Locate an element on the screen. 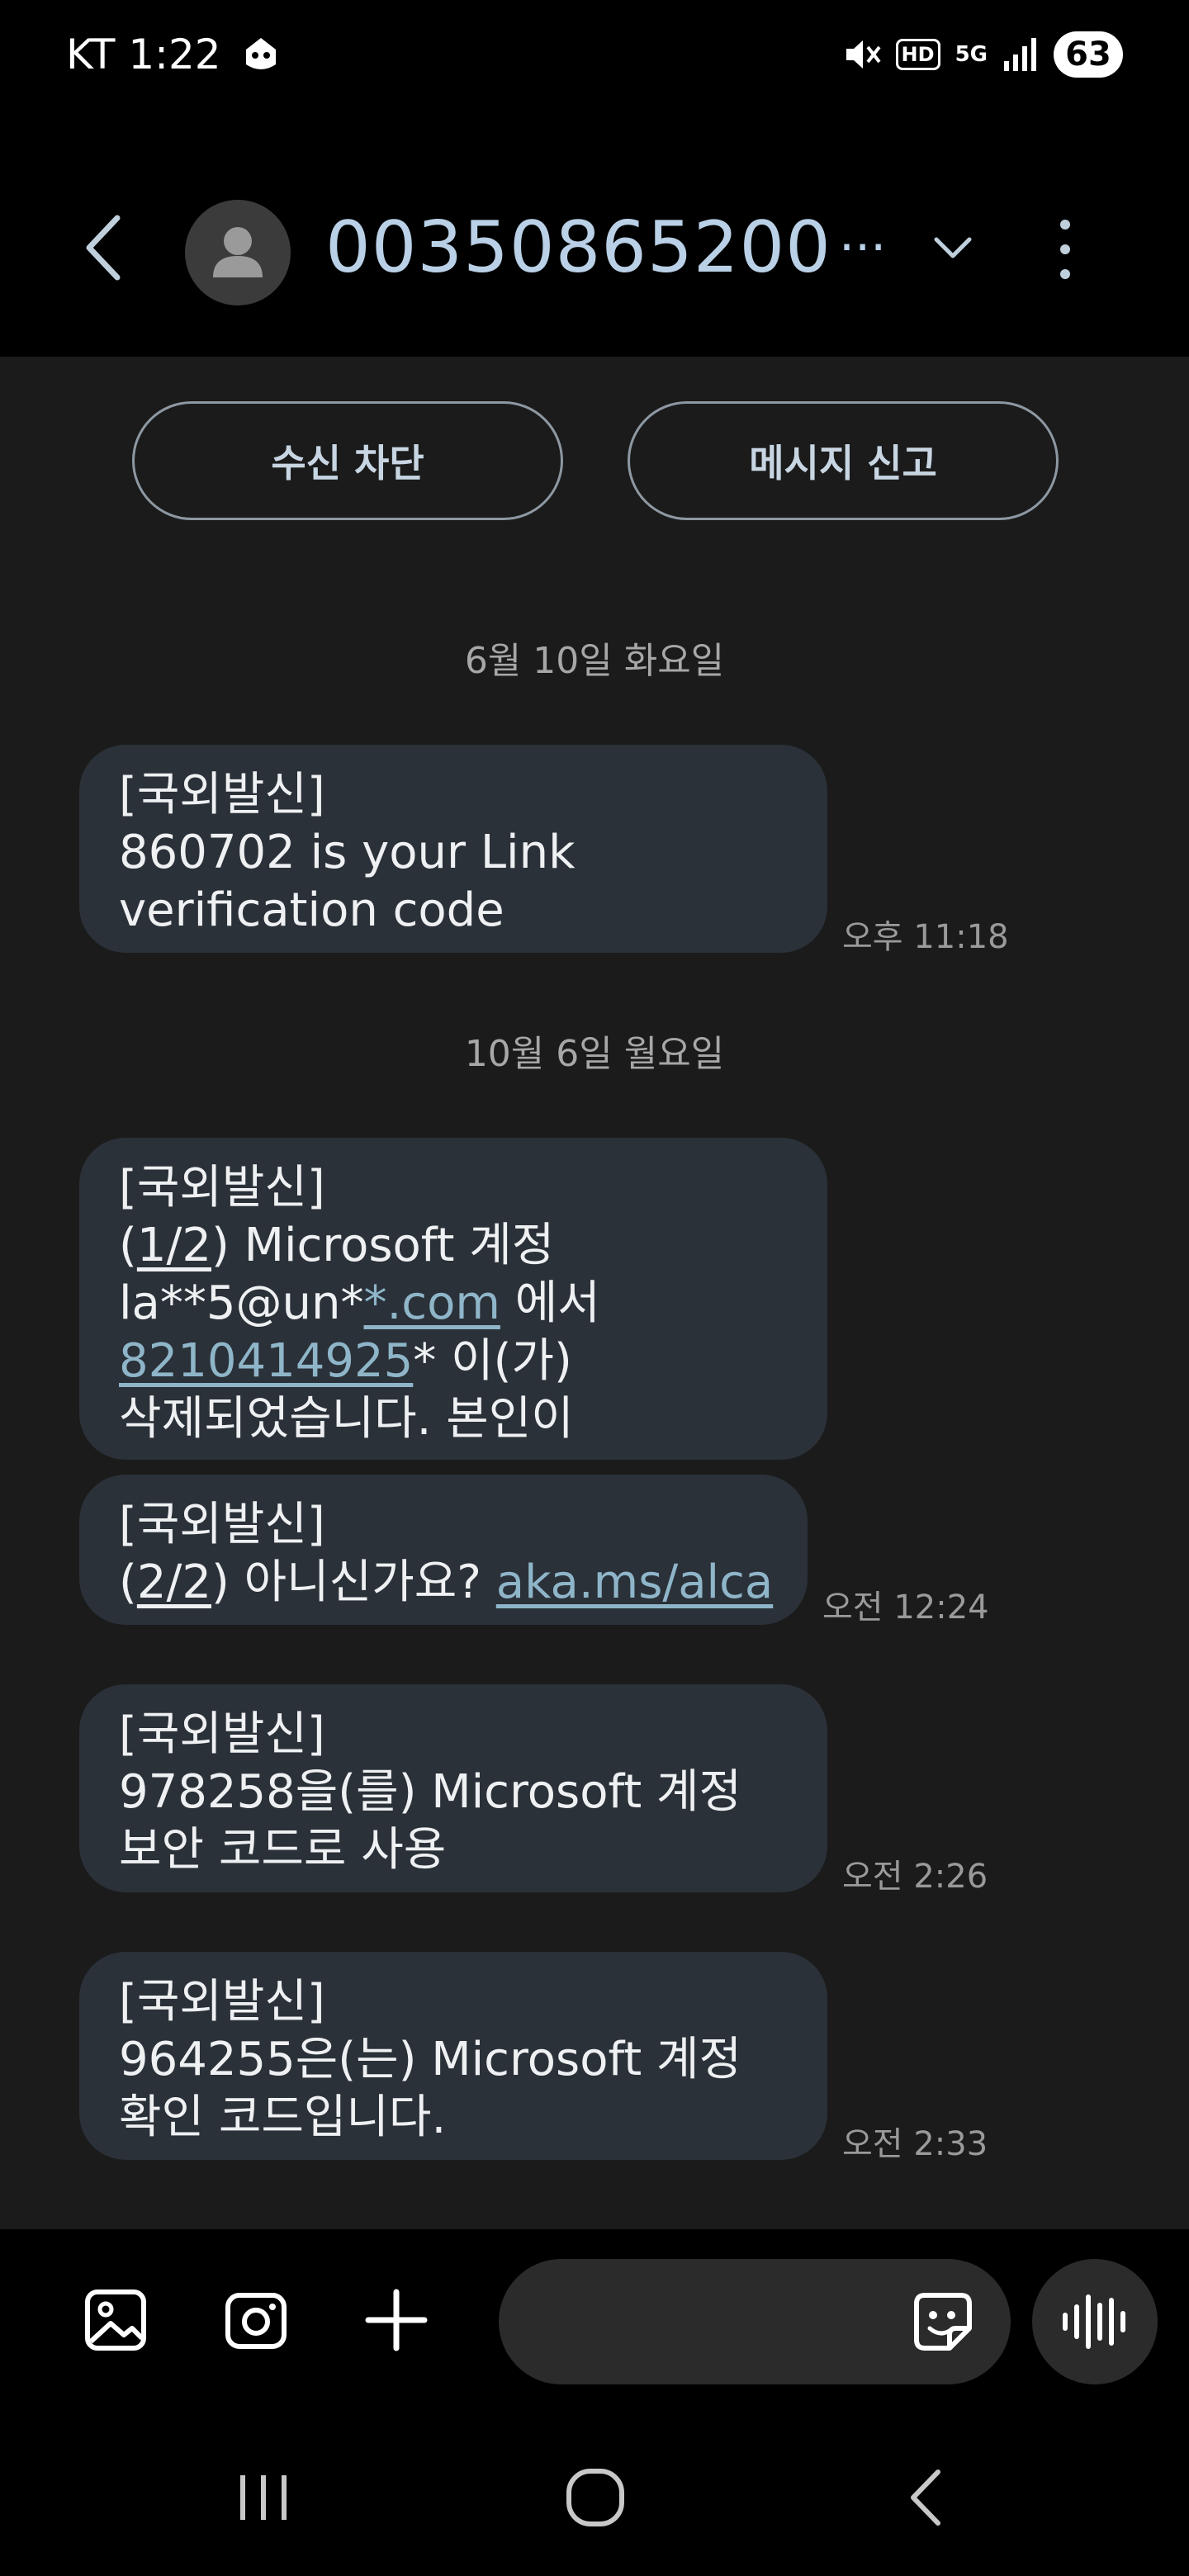 The height and width of the screenshot is (2576, 1189). more-vertical-icon is located at coordinates (1065, 249).